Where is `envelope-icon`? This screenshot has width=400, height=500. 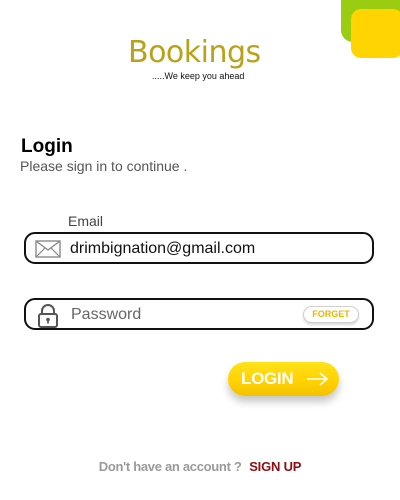
envelope-icon is located at coordinates (48, 249).